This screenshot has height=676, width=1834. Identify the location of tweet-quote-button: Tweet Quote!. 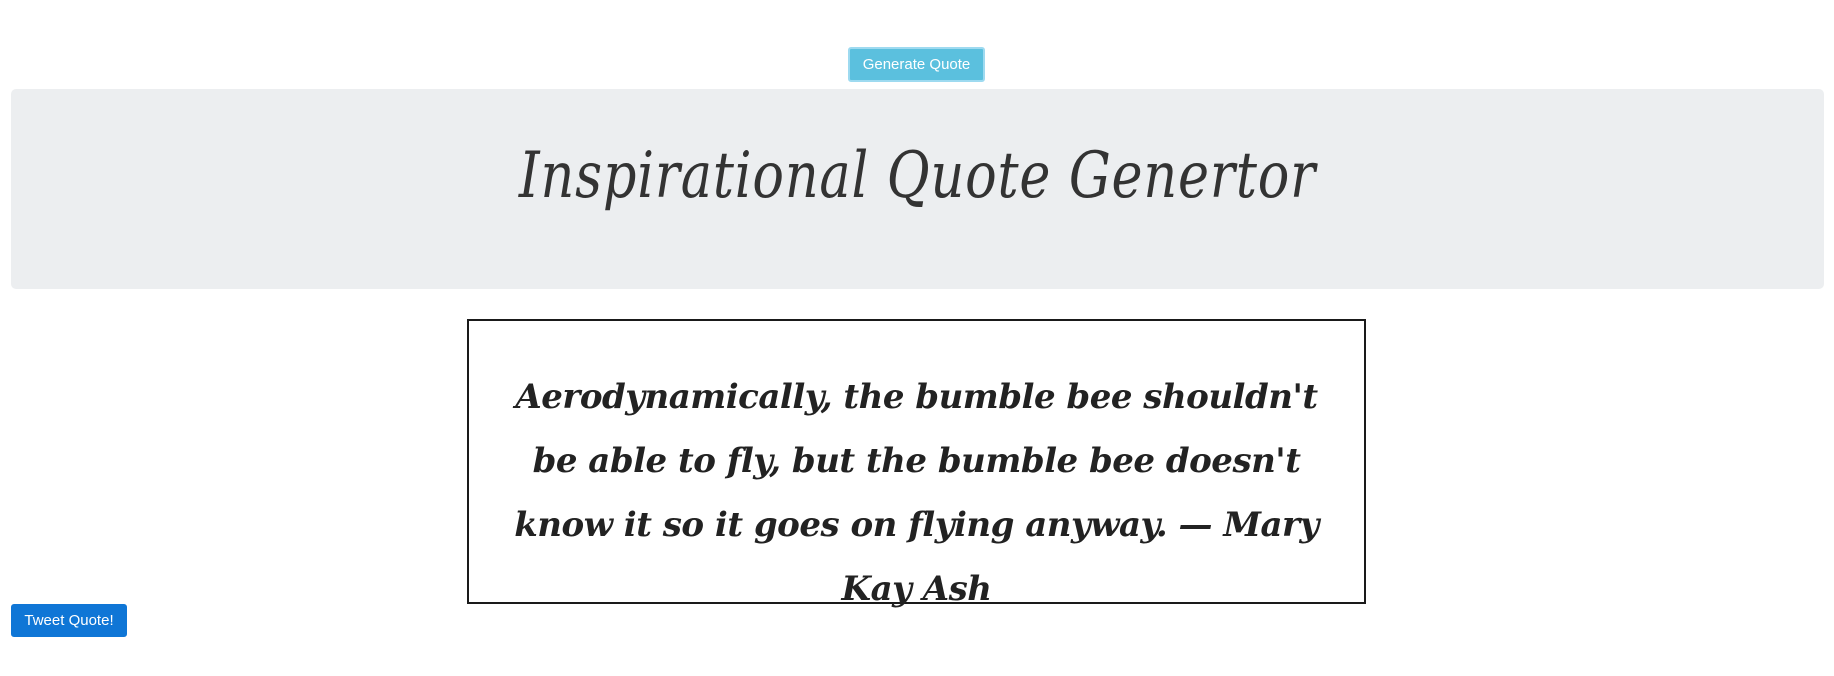
(69, 620).